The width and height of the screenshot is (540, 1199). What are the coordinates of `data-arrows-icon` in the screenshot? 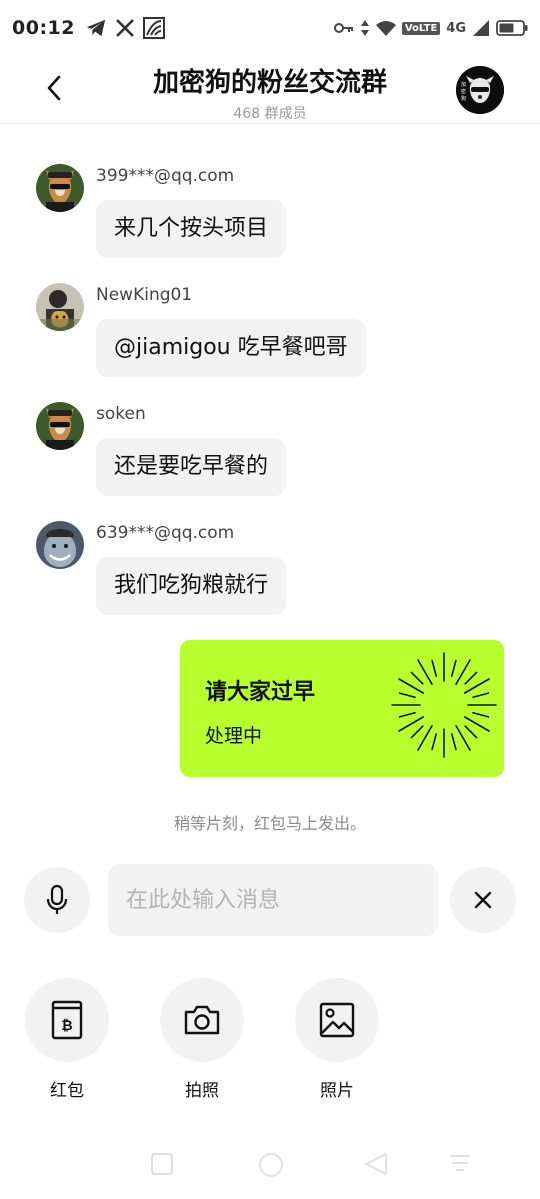 It's located at (364, 28).